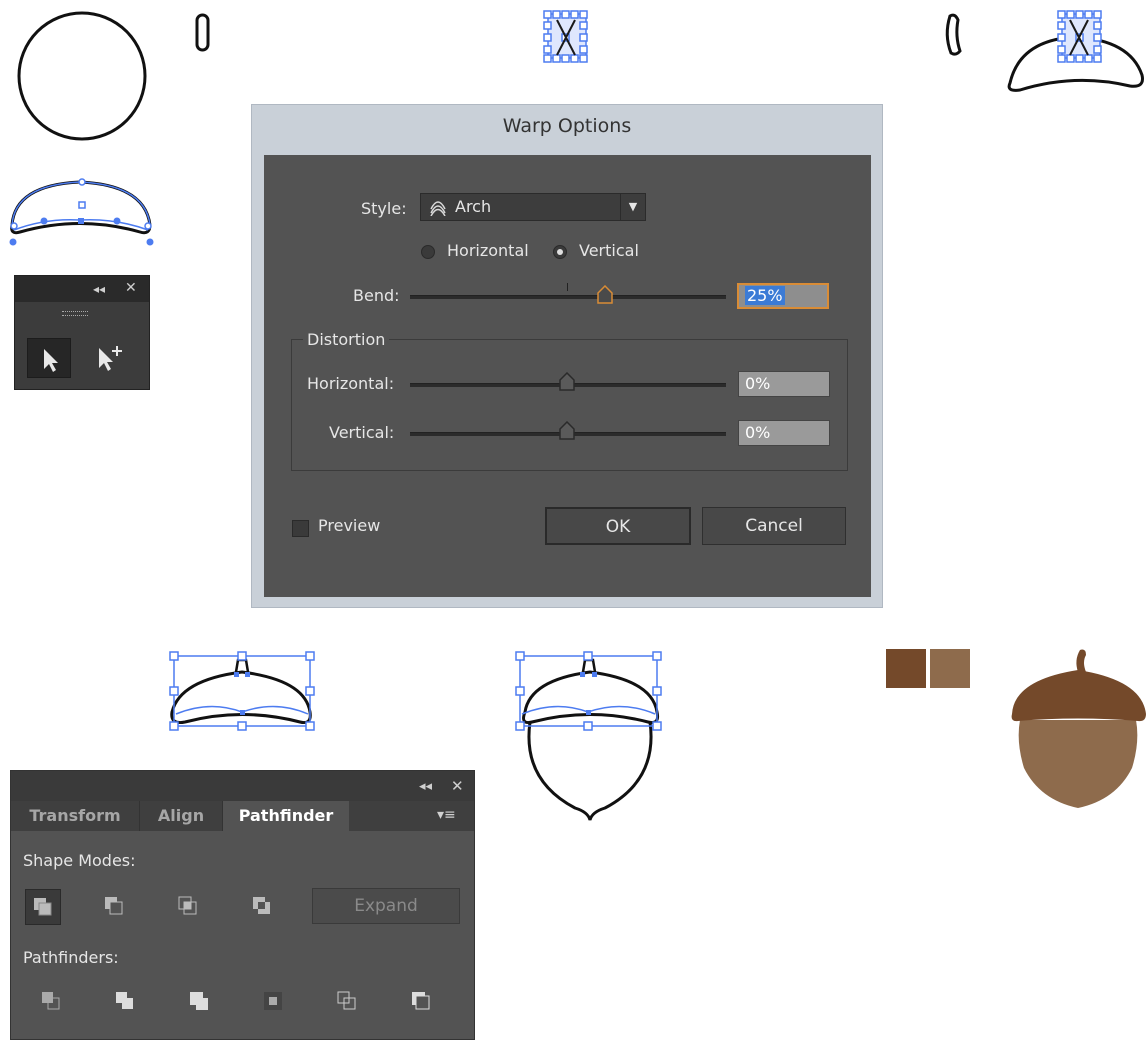 The width and height of the screenshot is (1146, 1040). Describe the element at coordinates (82, 76) in the screenshot. I see `circle-shape` at that location.